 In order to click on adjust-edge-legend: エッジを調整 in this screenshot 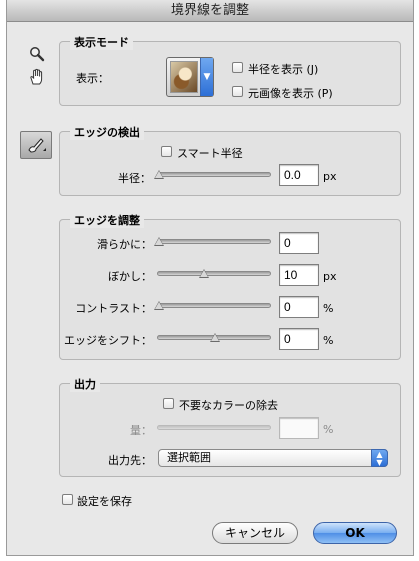, I will do `click(107, 220)`.